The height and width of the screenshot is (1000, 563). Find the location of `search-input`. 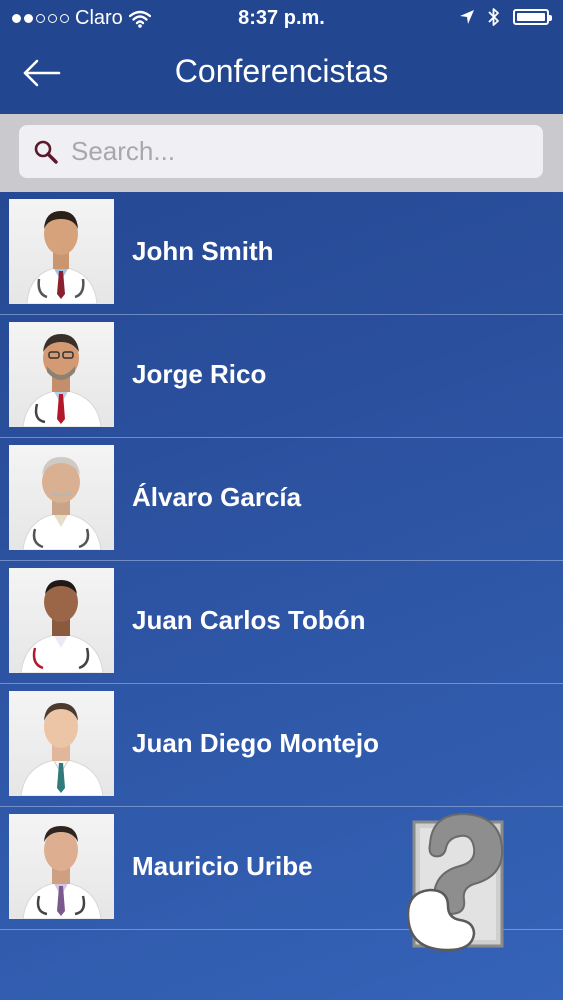

search-input is located at coordinates (296, 151).